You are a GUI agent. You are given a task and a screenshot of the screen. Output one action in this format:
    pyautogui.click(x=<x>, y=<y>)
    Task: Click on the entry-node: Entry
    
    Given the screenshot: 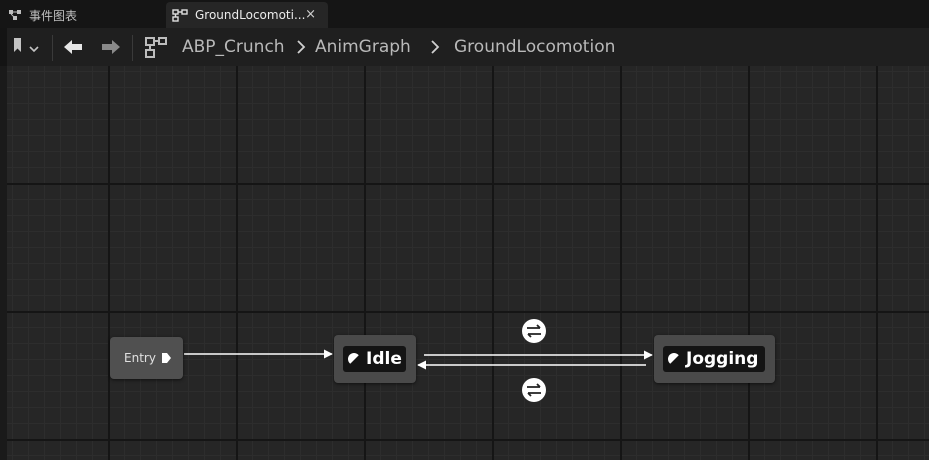 What is the action you would take?
    pyautogui.click(x=146, y=358)
    